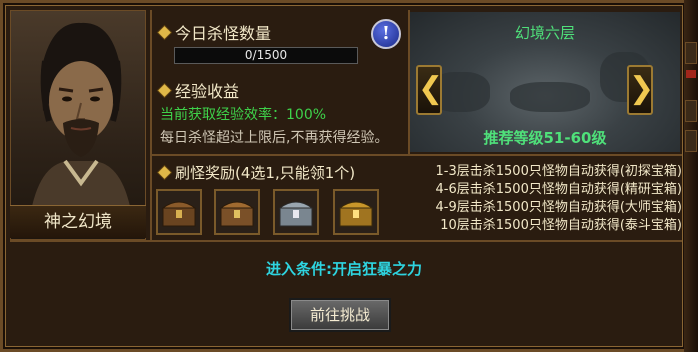  I want to click on entry-condition: 进入条件:开启狂暴之力, so click(344, 269).